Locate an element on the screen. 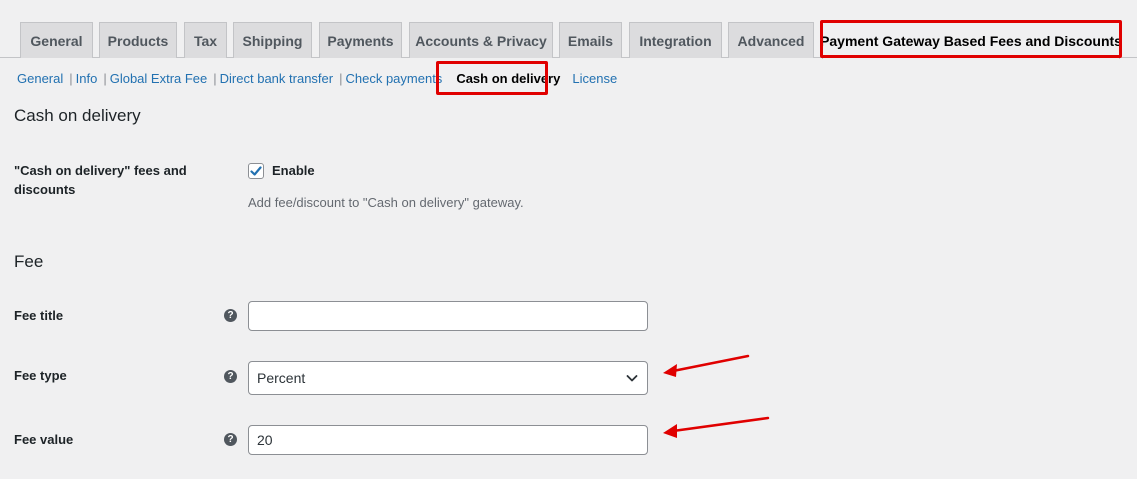  tab-accounts-privacy: Accounts & Privacy is located at coordinates (481, 40).